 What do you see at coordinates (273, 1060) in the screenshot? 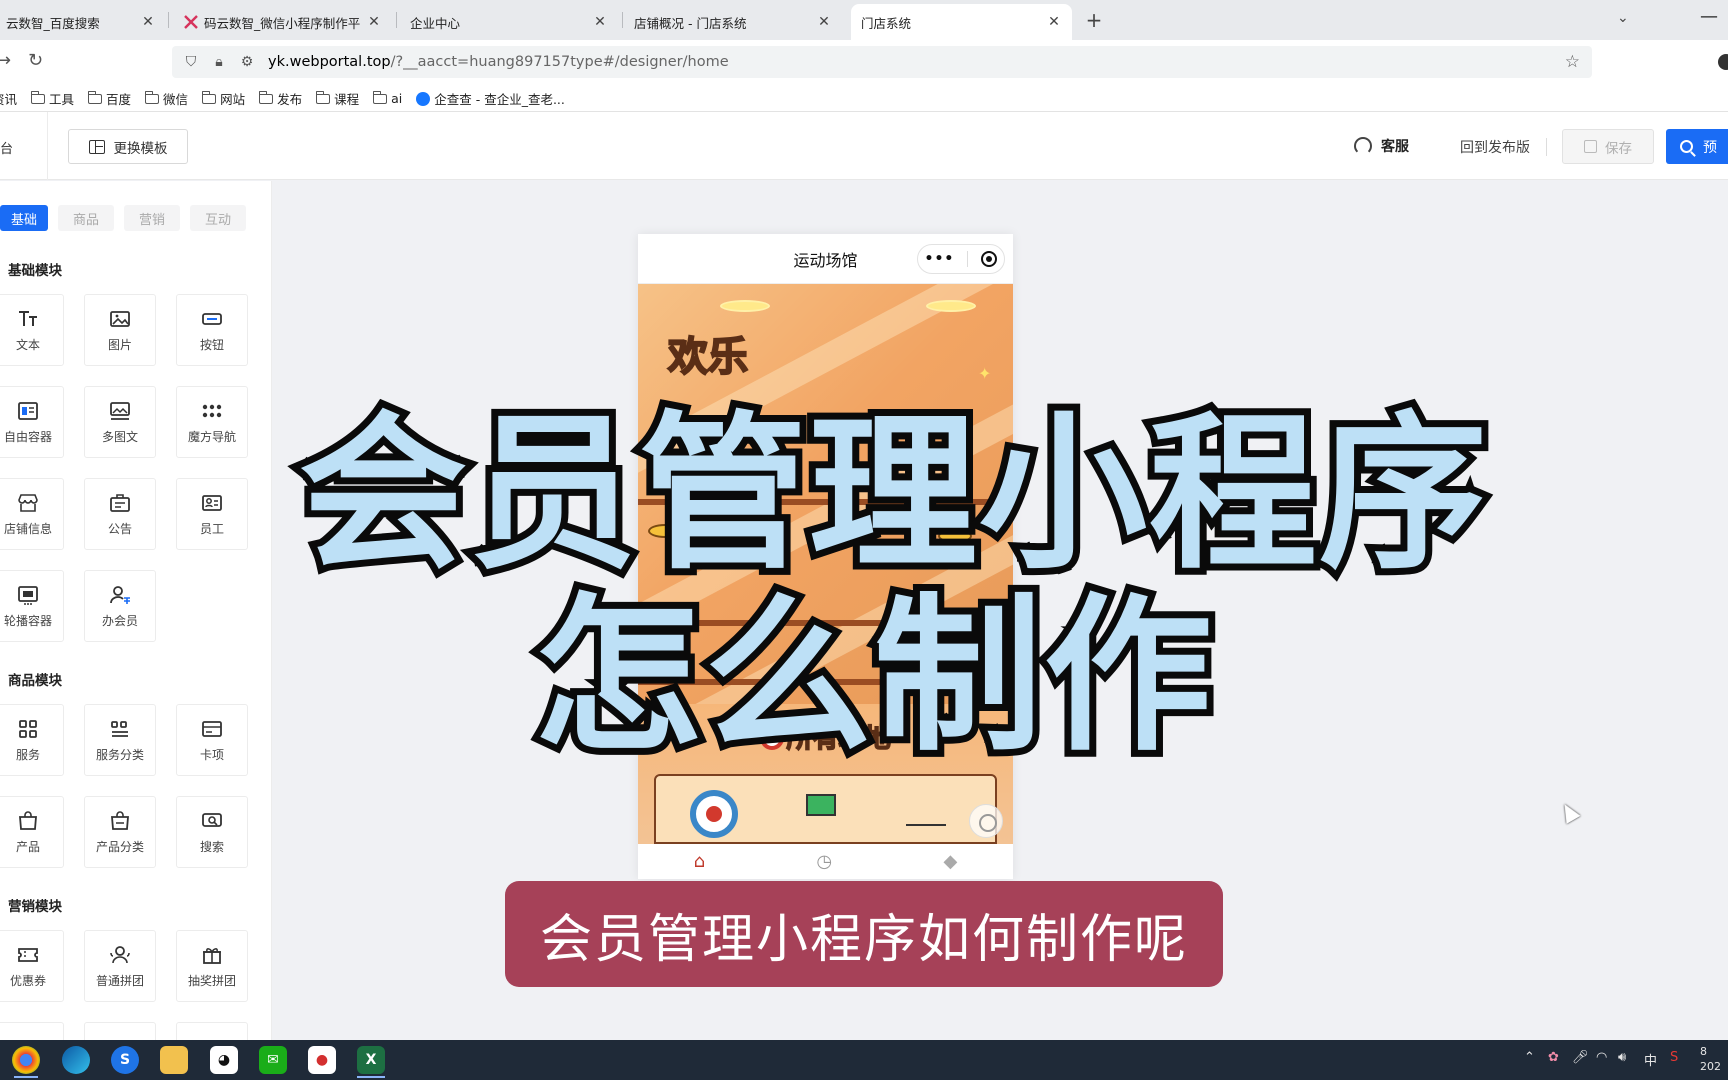
I see `wechat-icon: ✉` at bounding box center [273, 1060].